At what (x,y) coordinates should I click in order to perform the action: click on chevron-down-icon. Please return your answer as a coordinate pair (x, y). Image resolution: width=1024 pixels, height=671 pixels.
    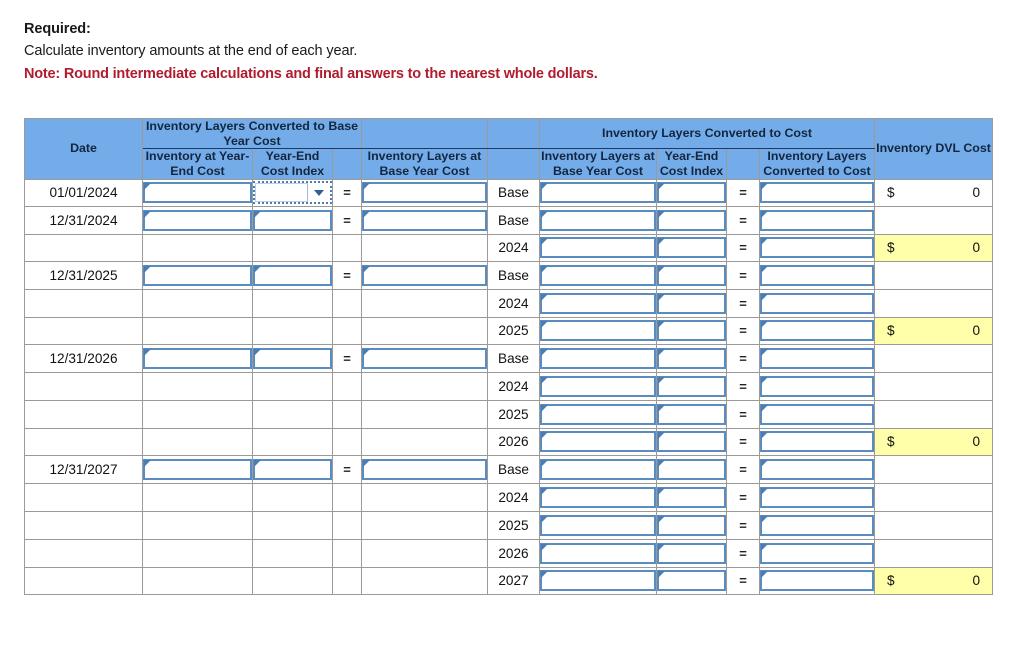
    Looking at the image, I should click on (319, 192).